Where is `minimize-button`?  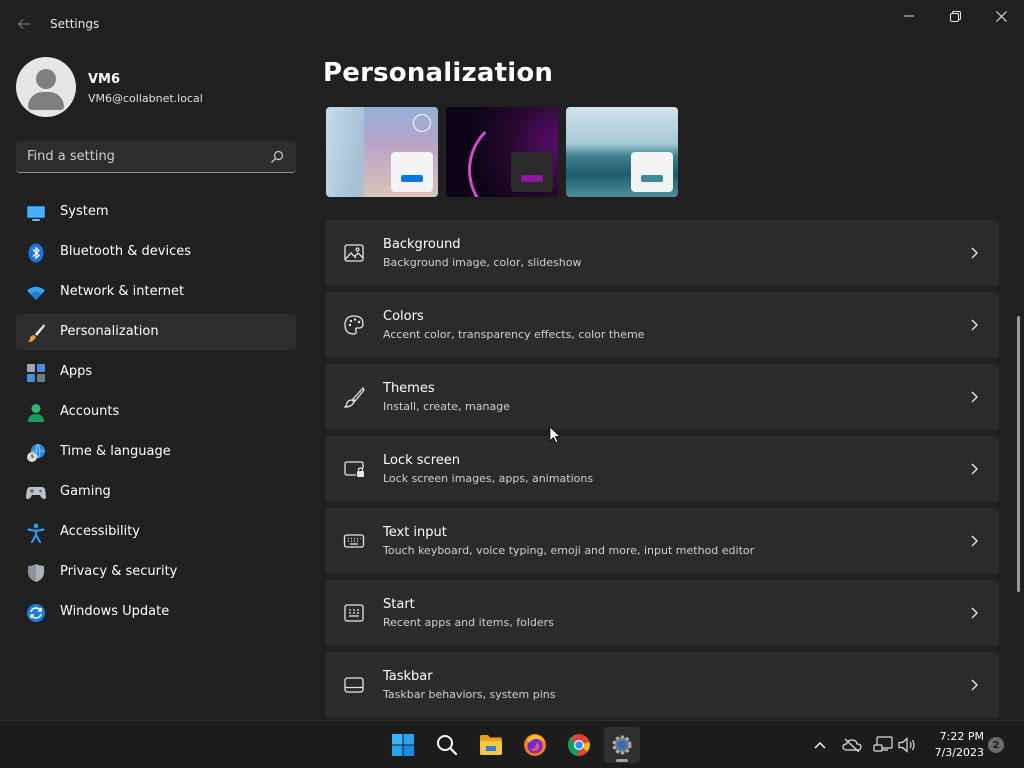 minimize-button is located at coordinates (909, 16).